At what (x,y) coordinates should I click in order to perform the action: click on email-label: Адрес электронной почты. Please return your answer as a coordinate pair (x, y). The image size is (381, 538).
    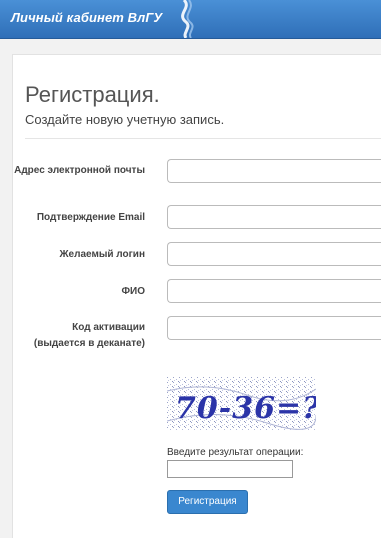
    Looking at the image, I should click on (79, 170).